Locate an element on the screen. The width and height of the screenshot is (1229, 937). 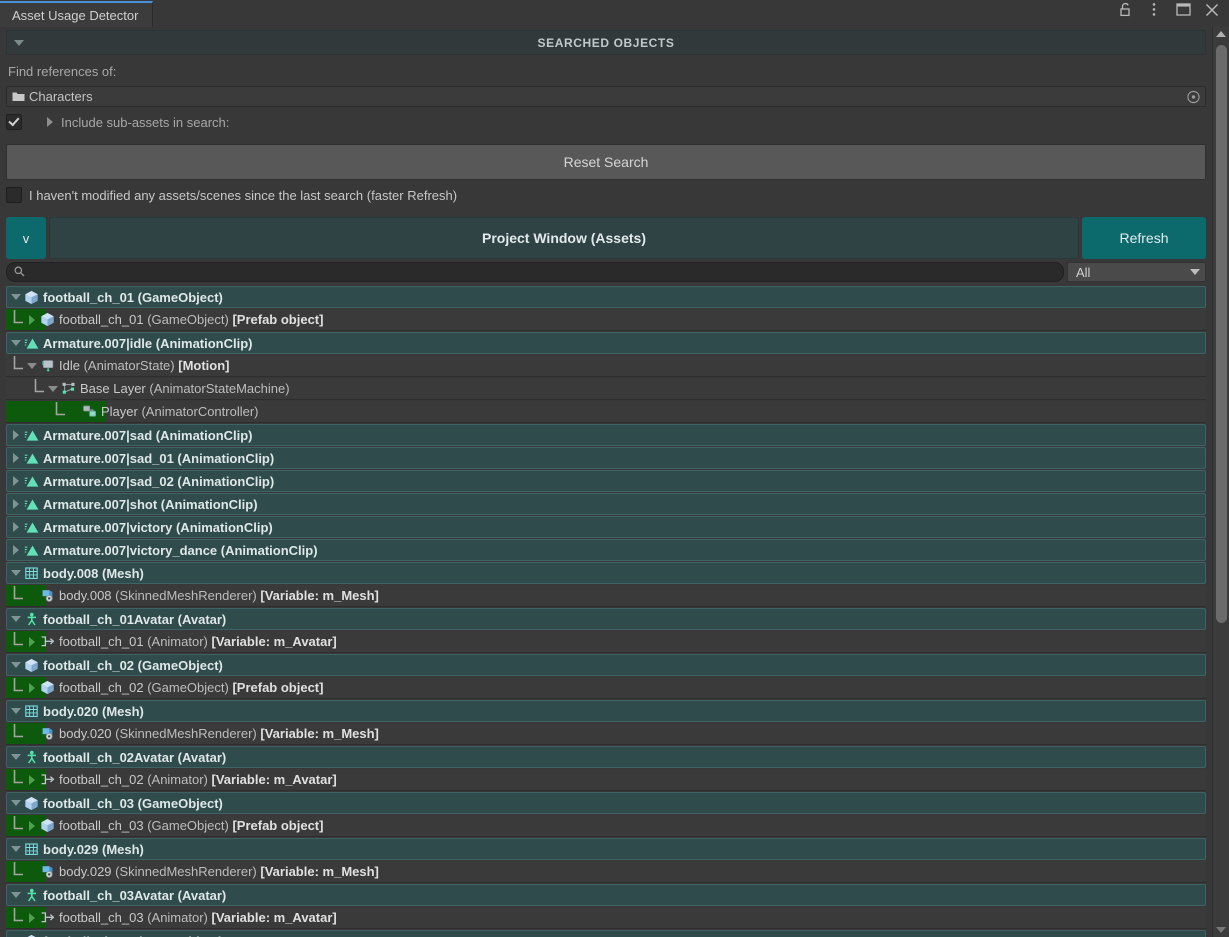
searched-objects-header: SEARCHED OBJECTS is located at coordinates (606, 42).